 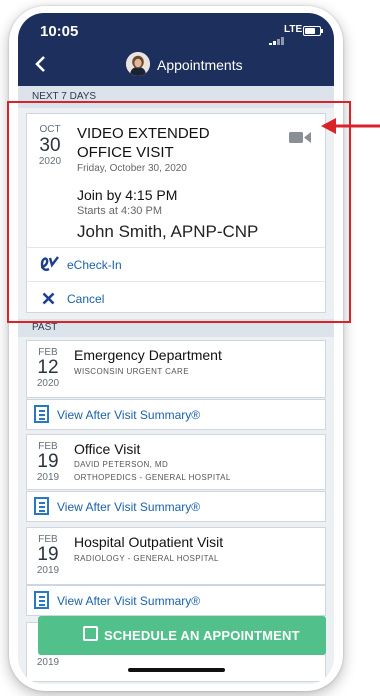 I want to click on cancel-row: Cancel, so click(x=176, y=297).